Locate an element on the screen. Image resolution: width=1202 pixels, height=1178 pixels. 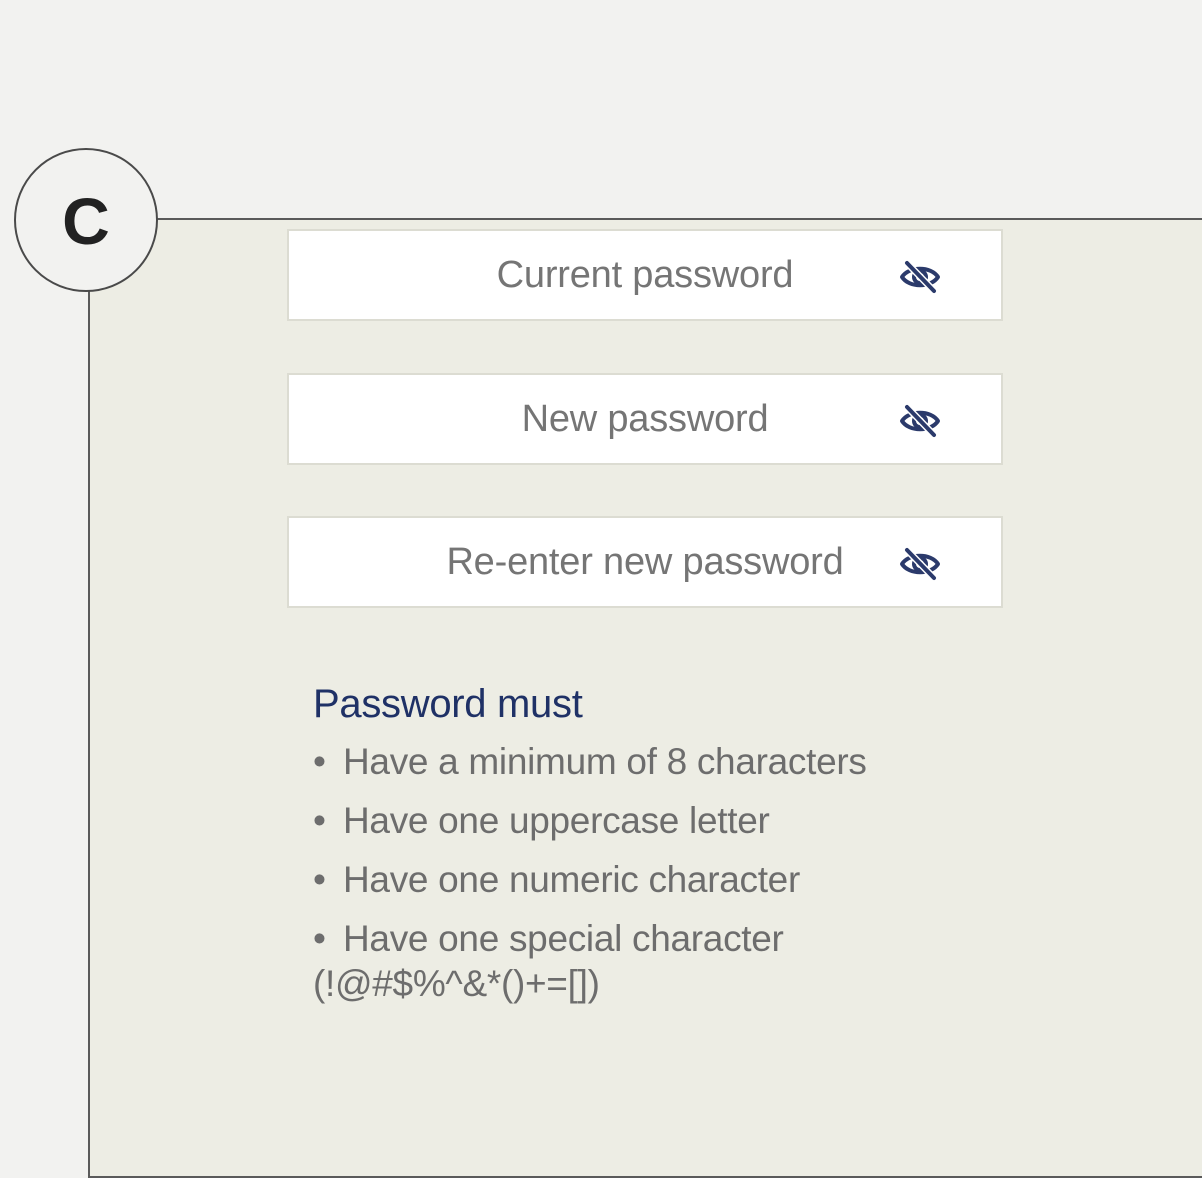
new-password-field: New password is located at coordinates (645, 419).